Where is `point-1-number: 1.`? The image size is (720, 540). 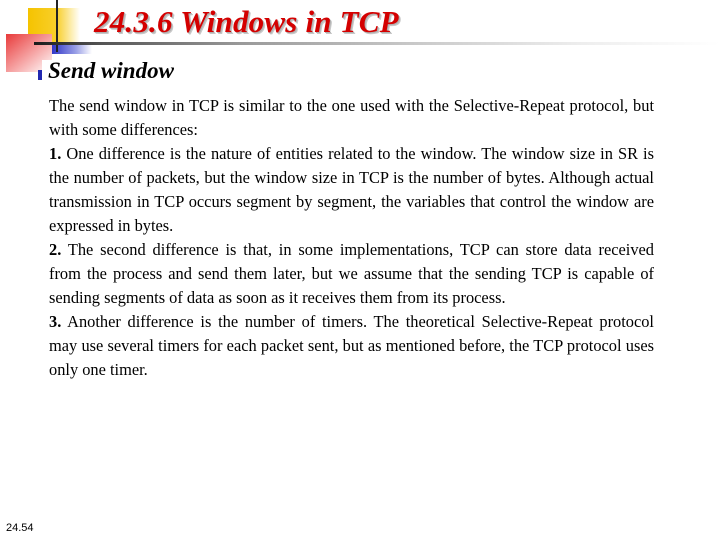 point-1-number: 1. is located at coordinates (55, 153).